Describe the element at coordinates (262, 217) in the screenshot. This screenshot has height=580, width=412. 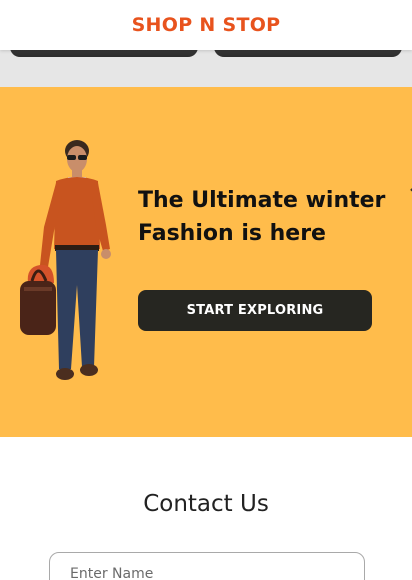
I see `hero-title: The Ultimate winter Fashion is here` at that location.